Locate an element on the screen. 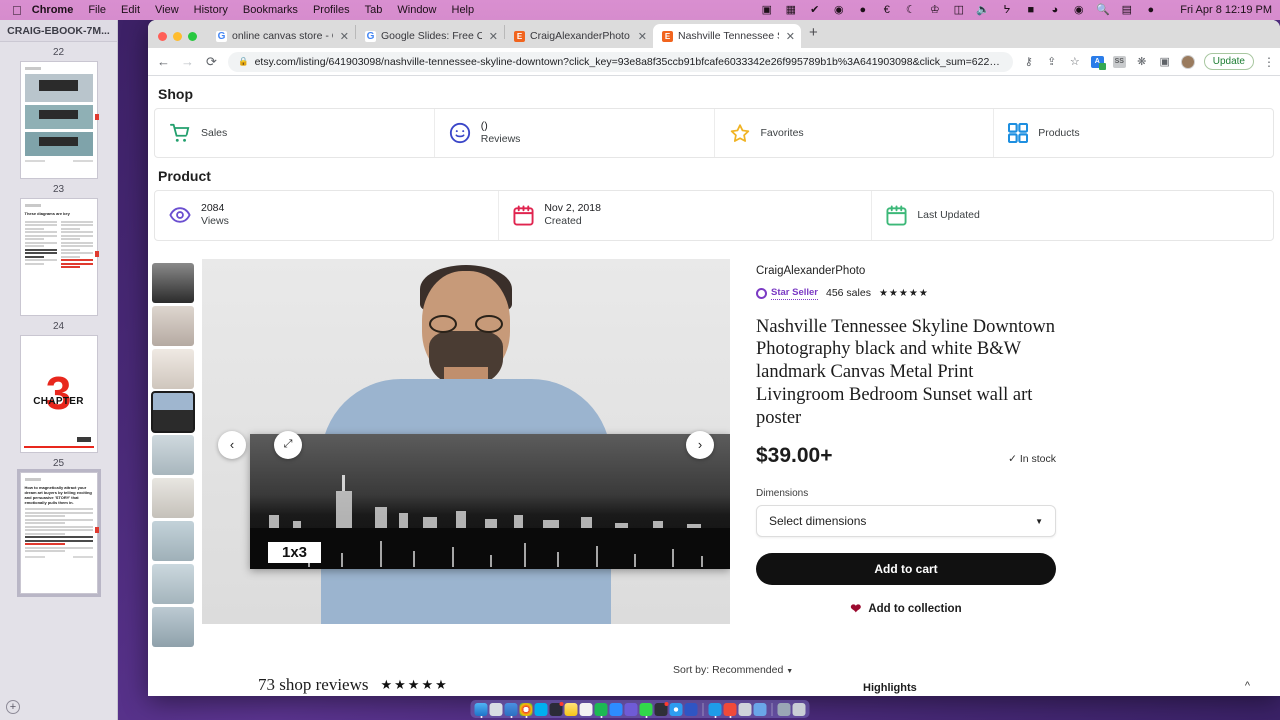  slide-thumbnail: 3 CHAPTER is located at coordinates (58, 394).